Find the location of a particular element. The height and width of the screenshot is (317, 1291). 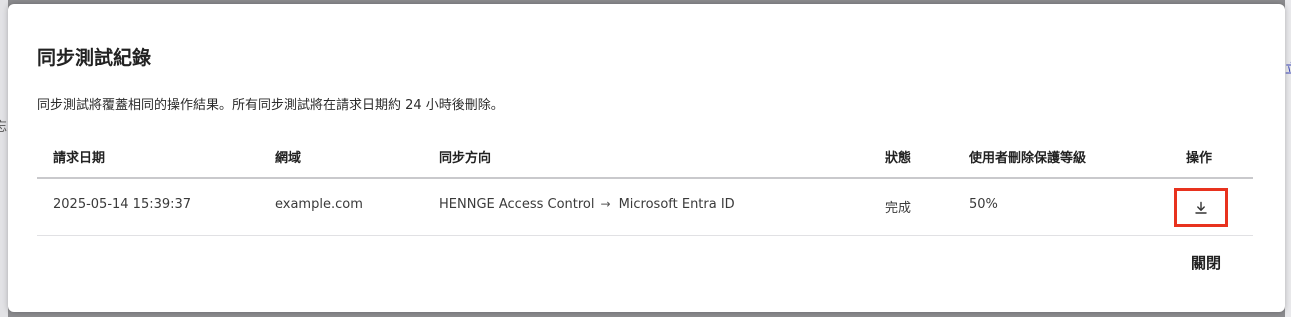

dialog-description: 同步測試將覆蓋相同的操作結果。所有同步測試將在請求日期約 24 小時後刪除。 is located at coordinates (270, 105).